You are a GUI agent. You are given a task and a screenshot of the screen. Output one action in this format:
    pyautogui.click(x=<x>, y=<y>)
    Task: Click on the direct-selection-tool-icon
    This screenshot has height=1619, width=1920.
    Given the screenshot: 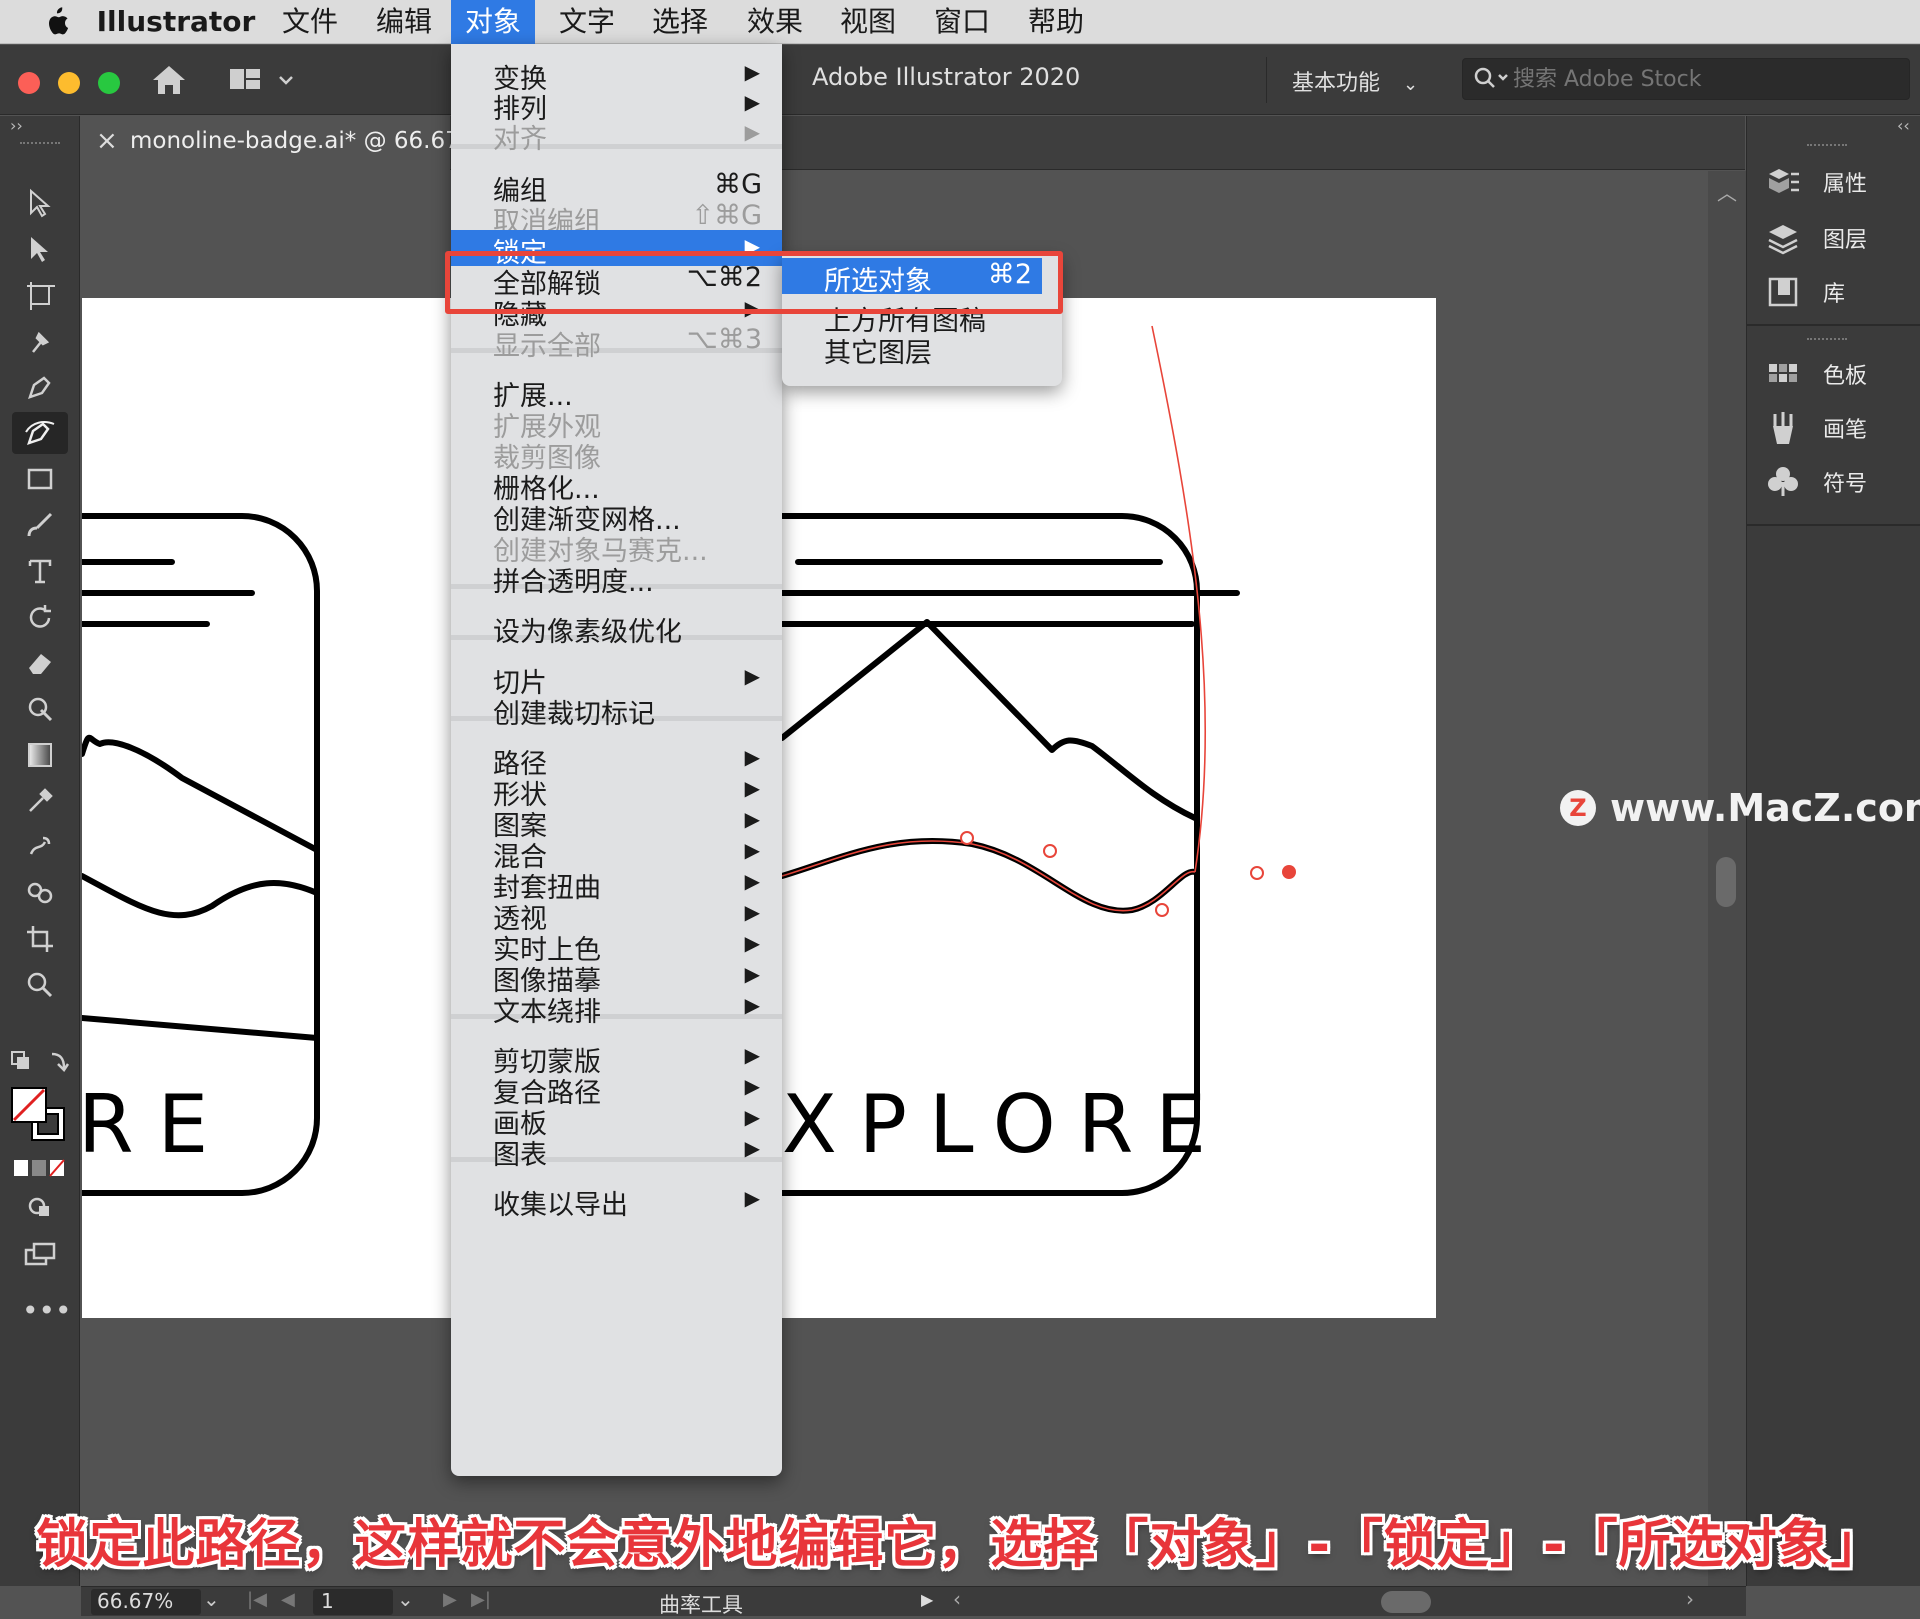 What is the action you would take?
    pyautogui.click(x=40, y=249)
    